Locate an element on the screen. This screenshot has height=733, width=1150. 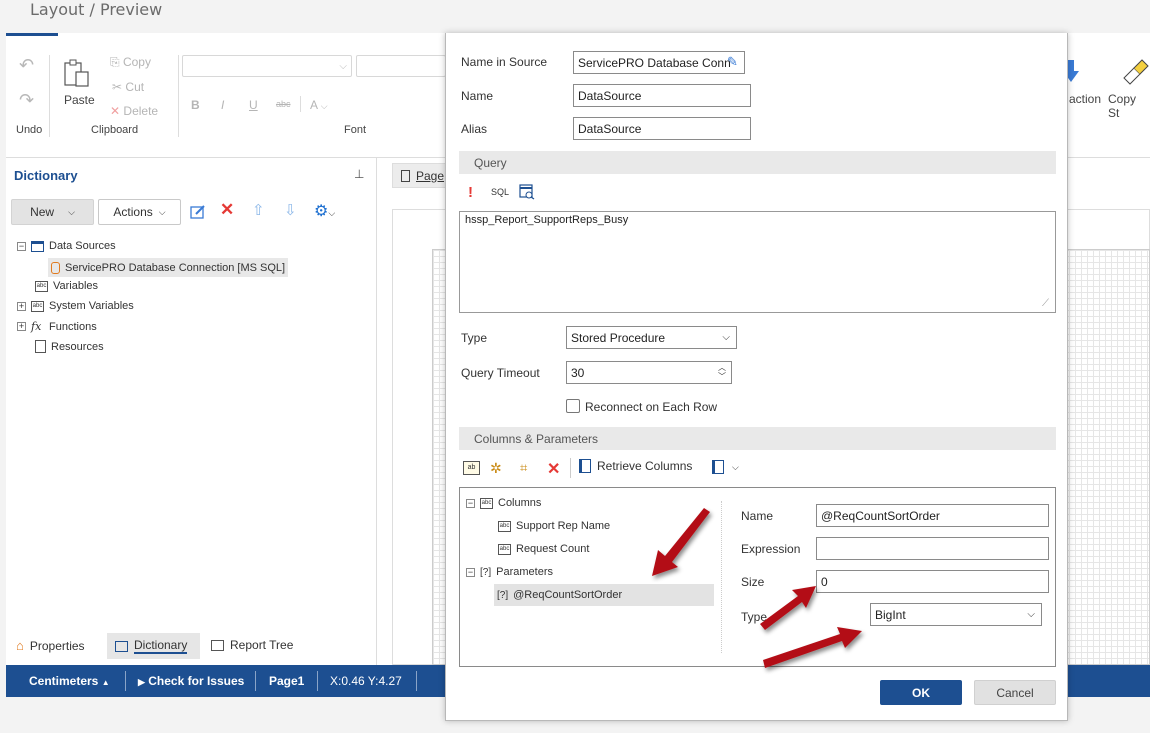
check-issues-button: ▶ Check for Issues is located at coordinates (191, 681).